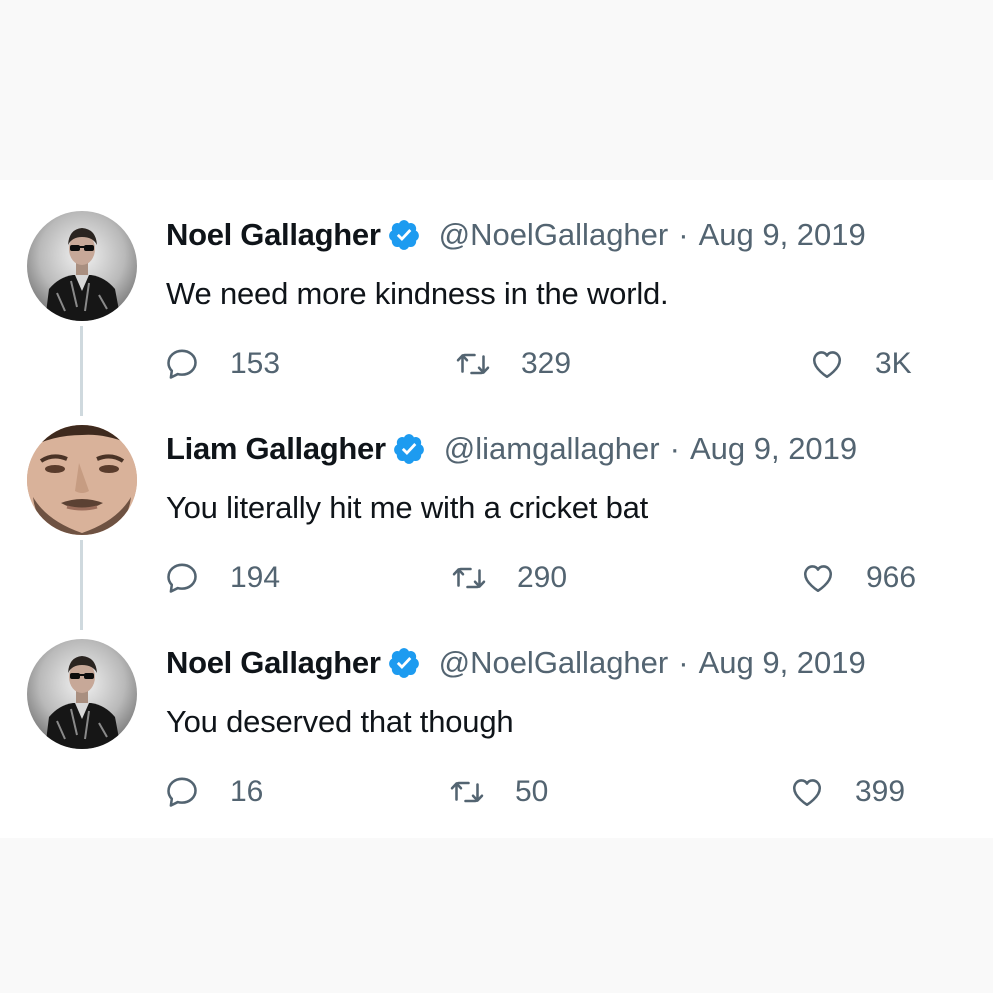 Image resolution: width=993 pixels, height=993 pixels. What do you see at coordinates (222, 578) in the screenshot?
I see `reply-button: 194` at bounding box center [222, 578].